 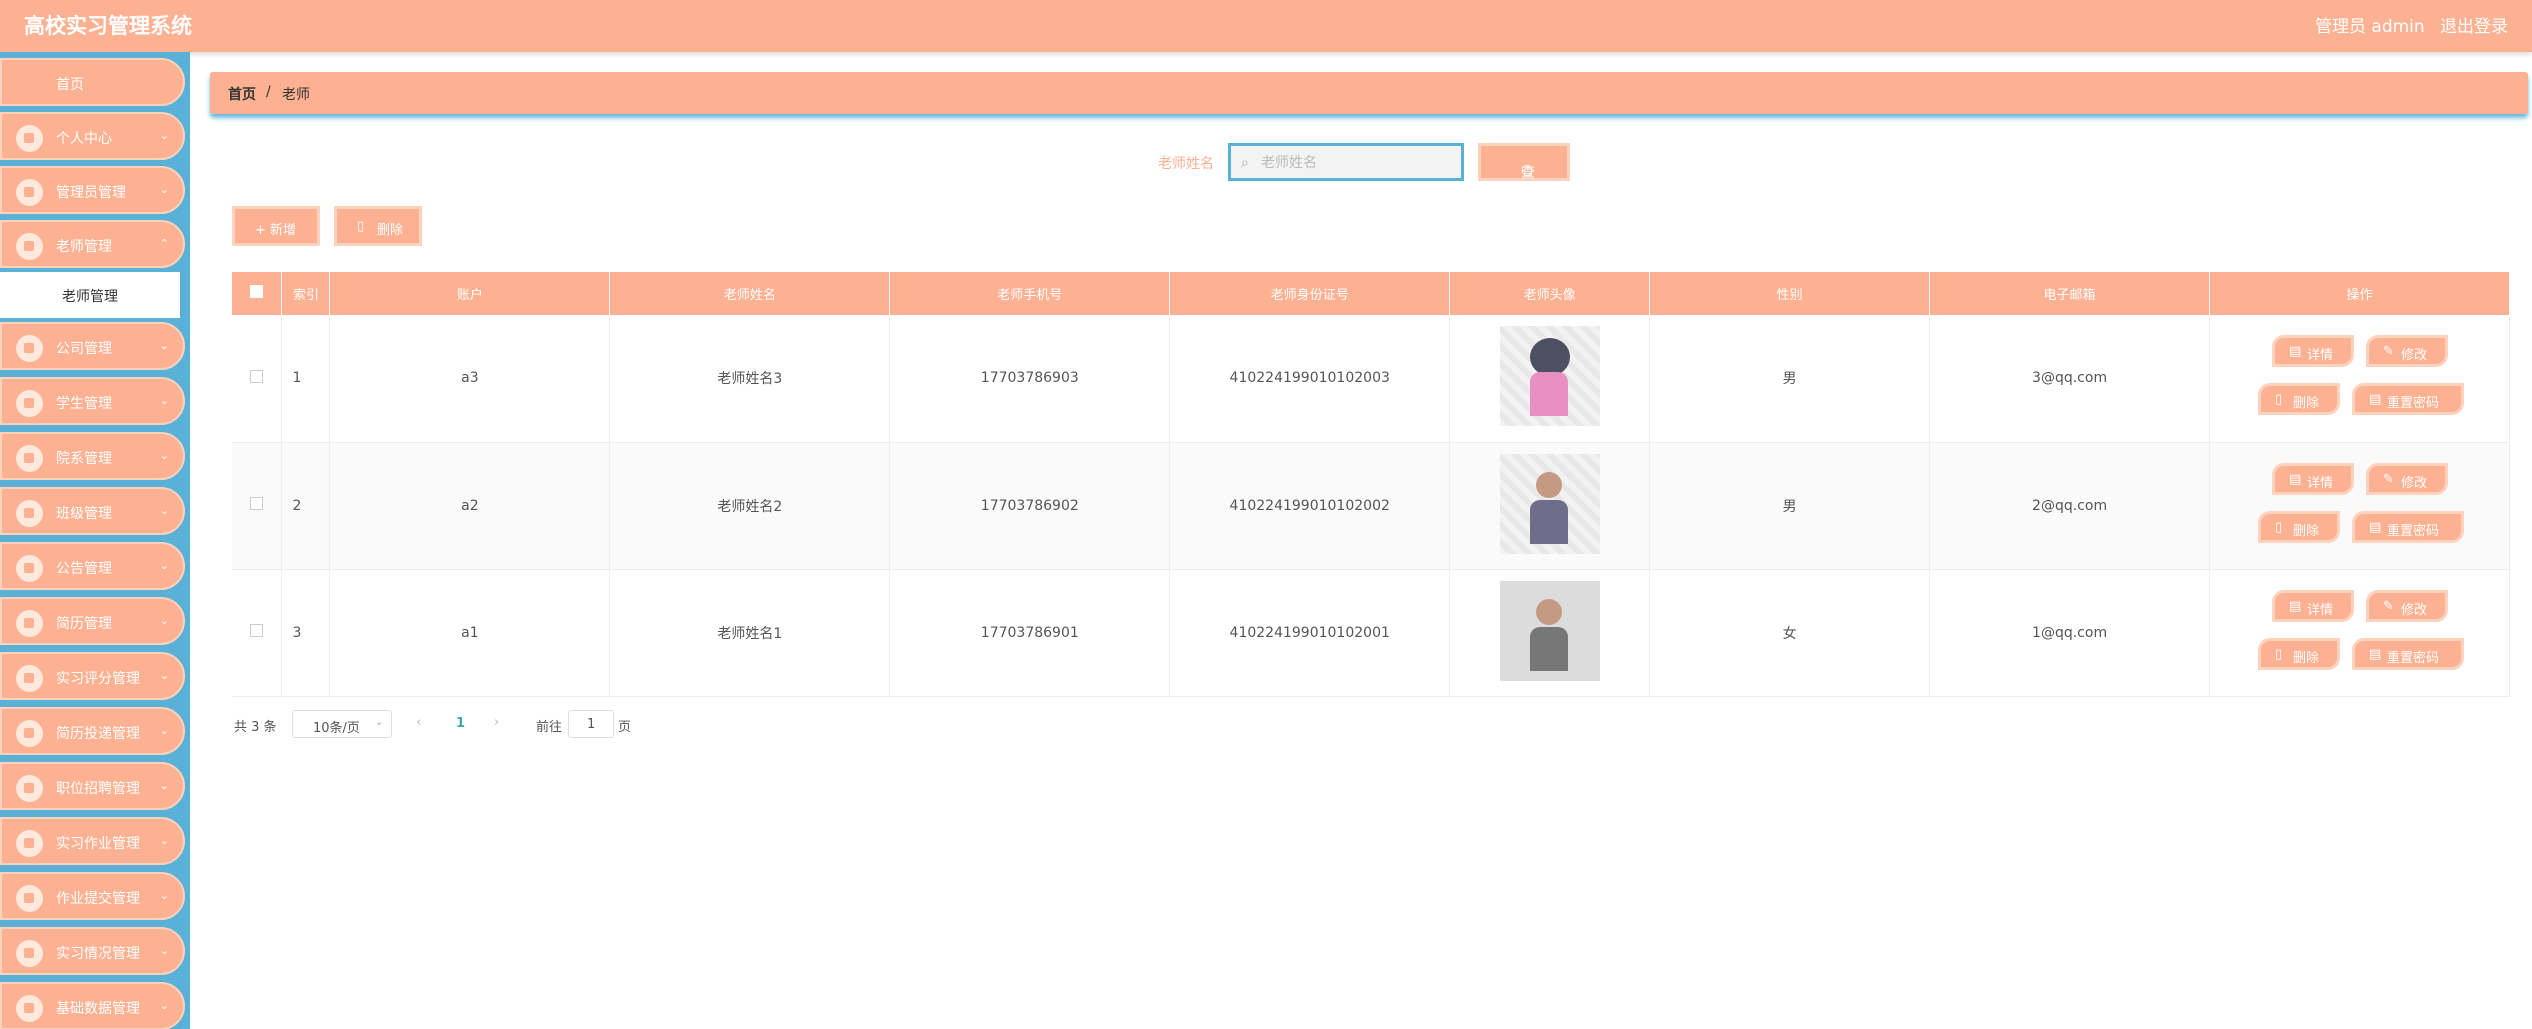 What do you see at coordinates (1186, 164) in the screenshot?
I see `search-label: 老师姓名` at bounding box center [1186, 164].